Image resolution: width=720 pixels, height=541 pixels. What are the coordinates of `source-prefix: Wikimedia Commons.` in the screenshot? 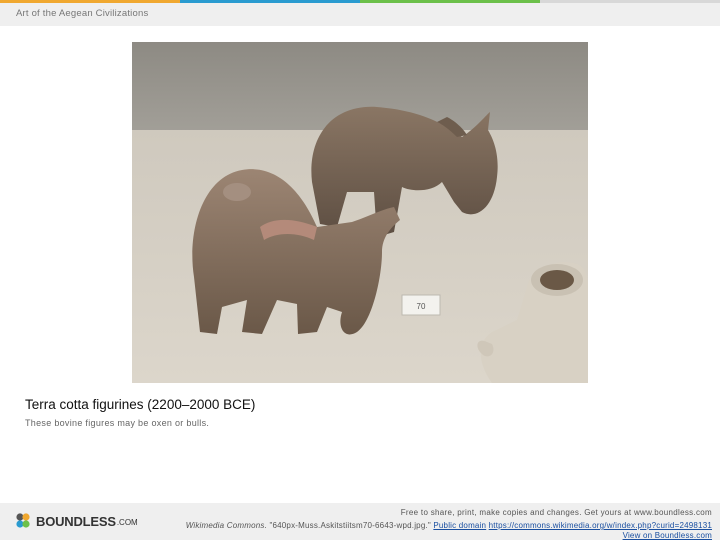 It's located at (226, 525).